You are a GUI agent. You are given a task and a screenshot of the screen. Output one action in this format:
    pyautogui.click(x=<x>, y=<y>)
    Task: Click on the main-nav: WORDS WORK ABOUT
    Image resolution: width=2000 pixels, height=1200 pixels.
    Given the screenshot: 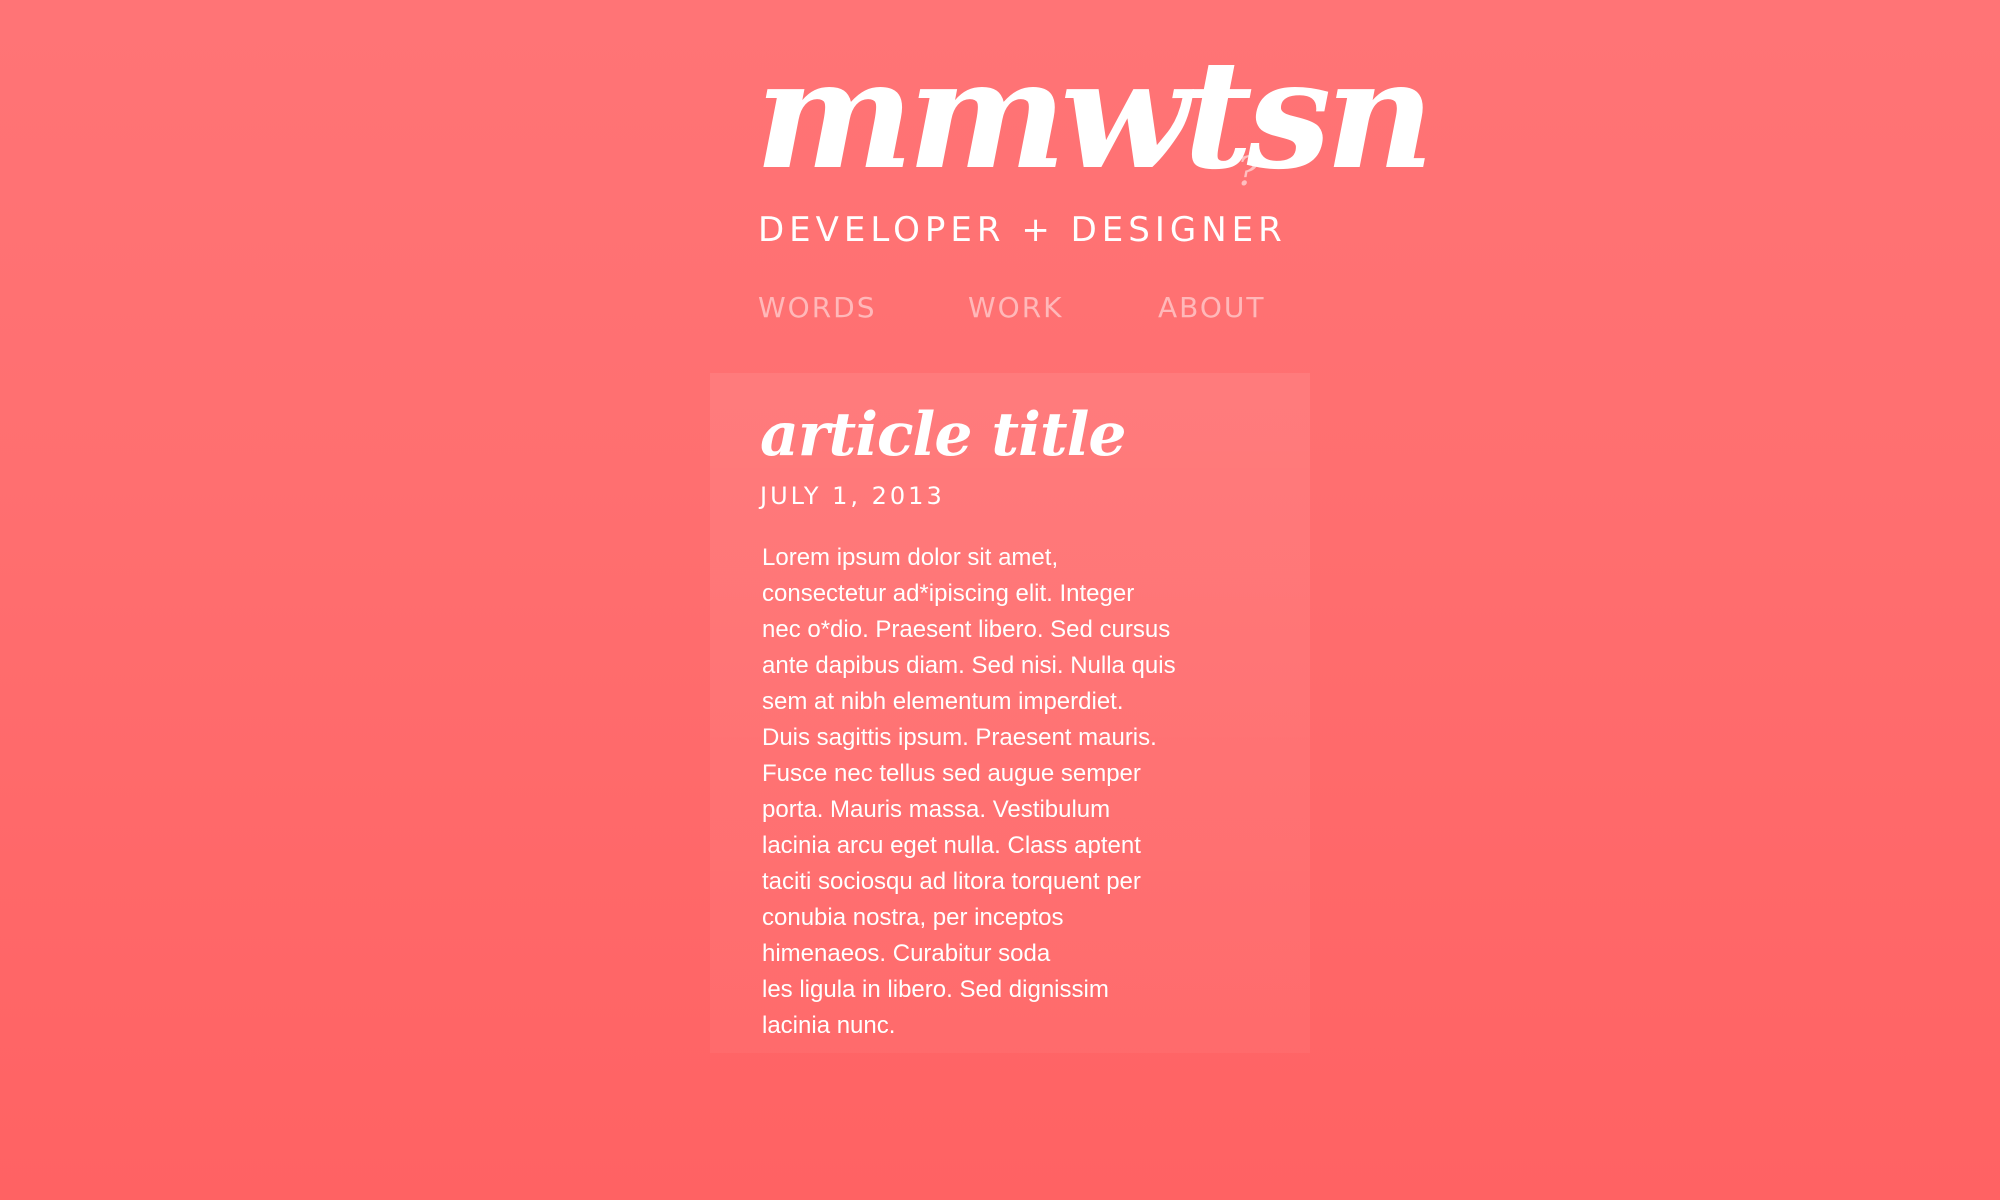 What is the action you would take?
    pyautogui.click(x=1012, y=308)
    